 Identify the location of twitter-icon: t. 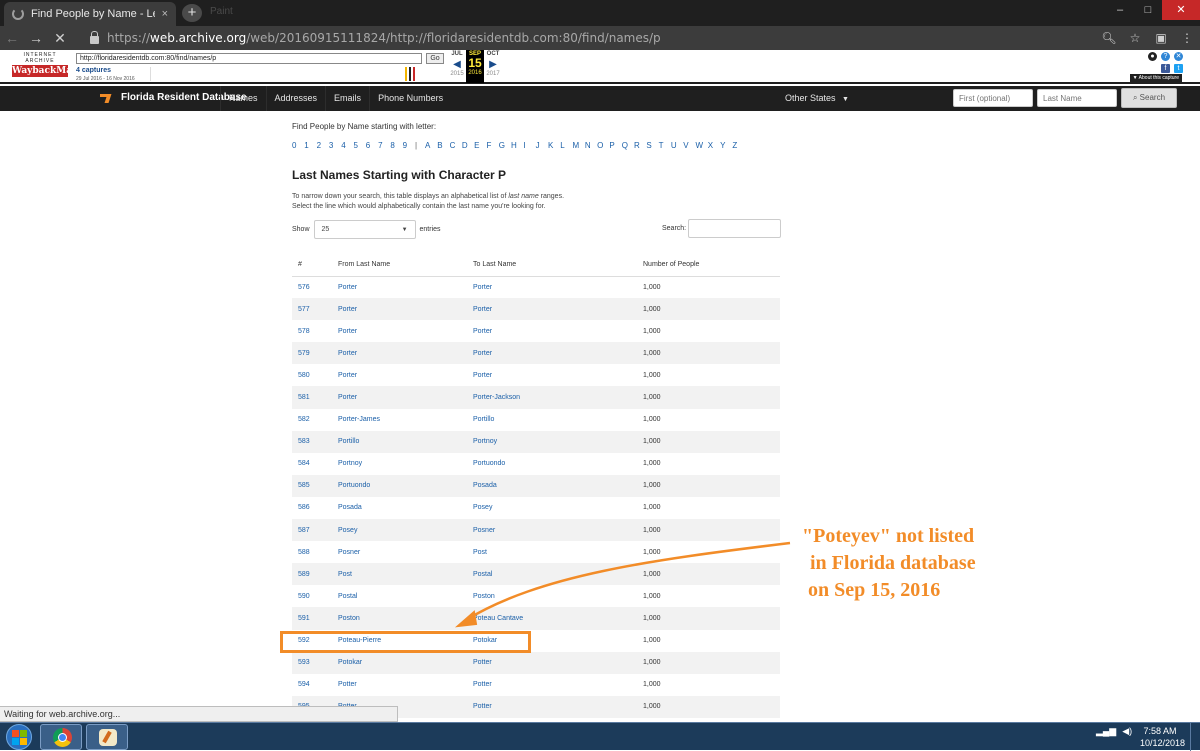
(1178, 68).